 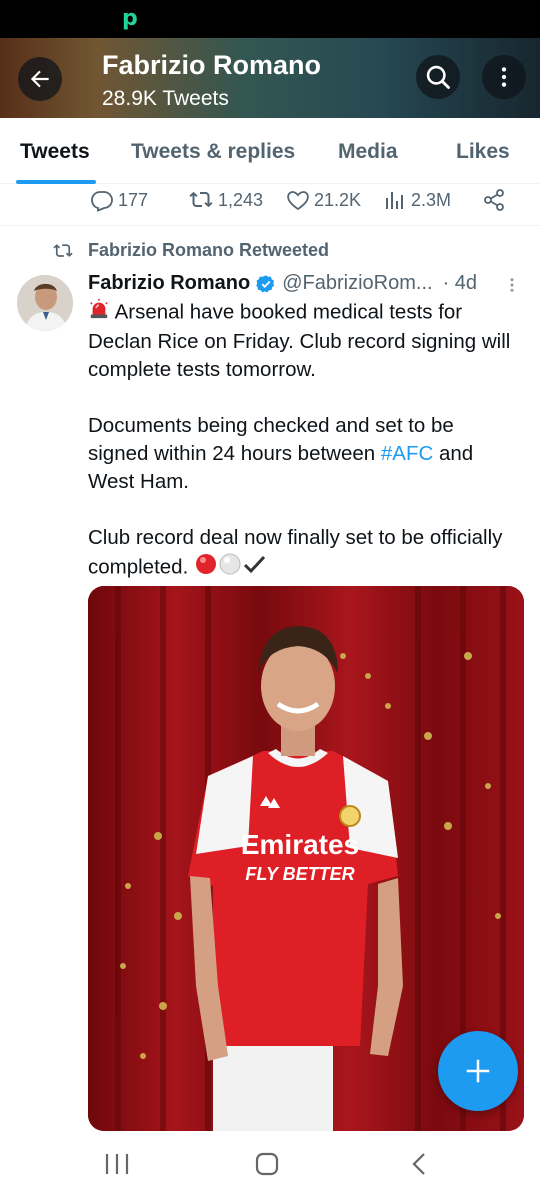 I want to click on reply-button: 177, so click(x=119, y=200).